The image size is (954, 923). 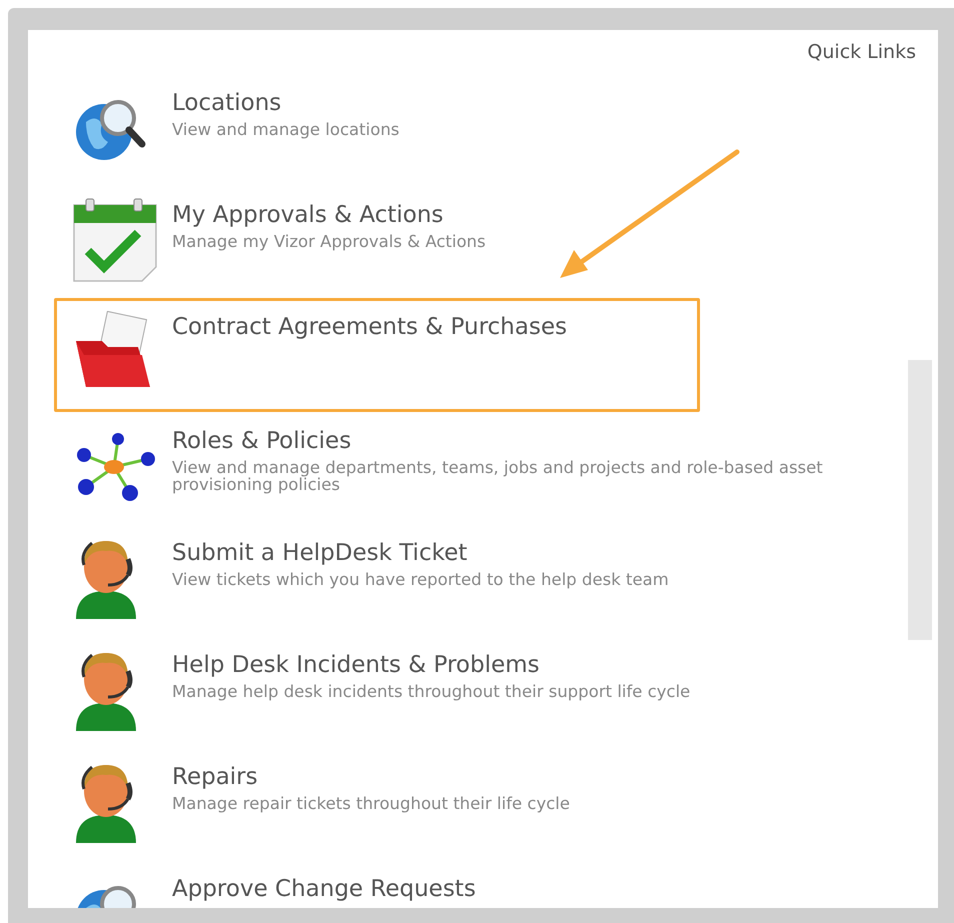 What do you see at coordinates (262, 441) in the screenshot?
I see `link-title: Roles & Policies` at bounding box center [262, 441].